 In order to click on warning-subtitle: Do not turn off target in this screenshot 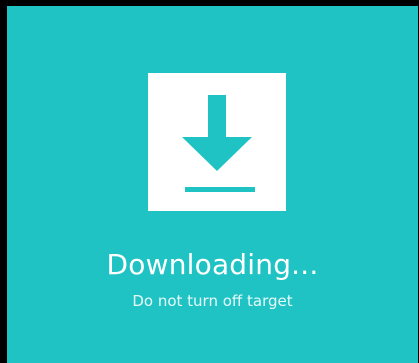, I will do `click(212, 301)`.